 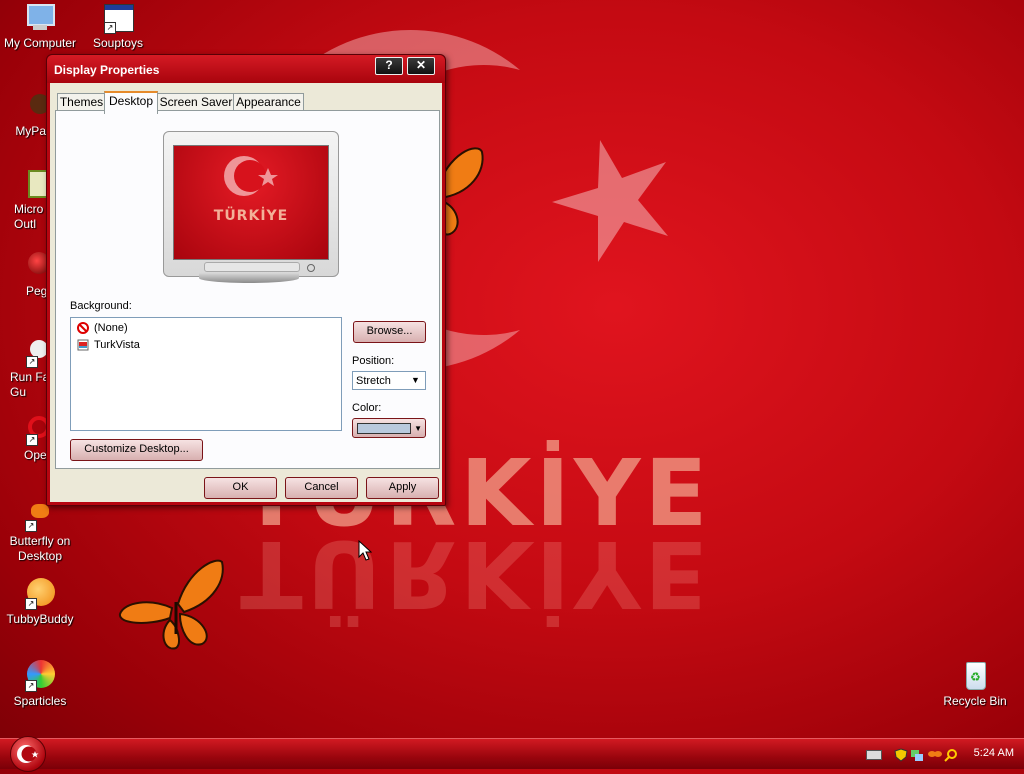 I want to click on tab-desktop: Desktop, so click(x=131, y=102).